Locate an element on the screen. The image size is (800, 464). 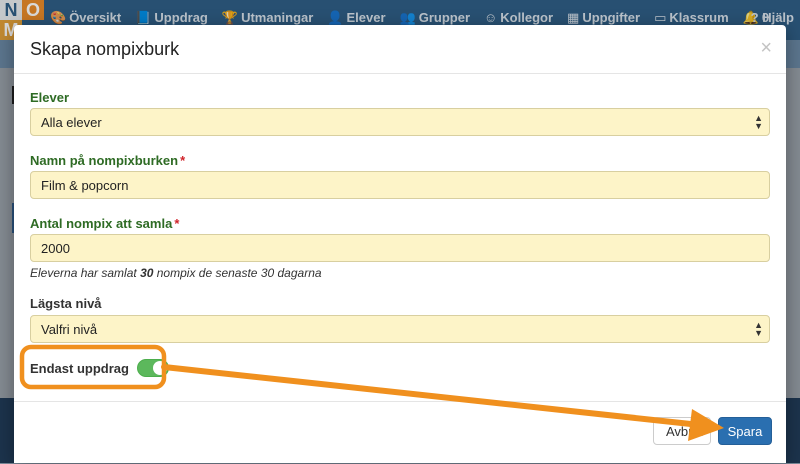
nompix-amount-label: Antal nompix att samla * is located at coordinates (104, 223).